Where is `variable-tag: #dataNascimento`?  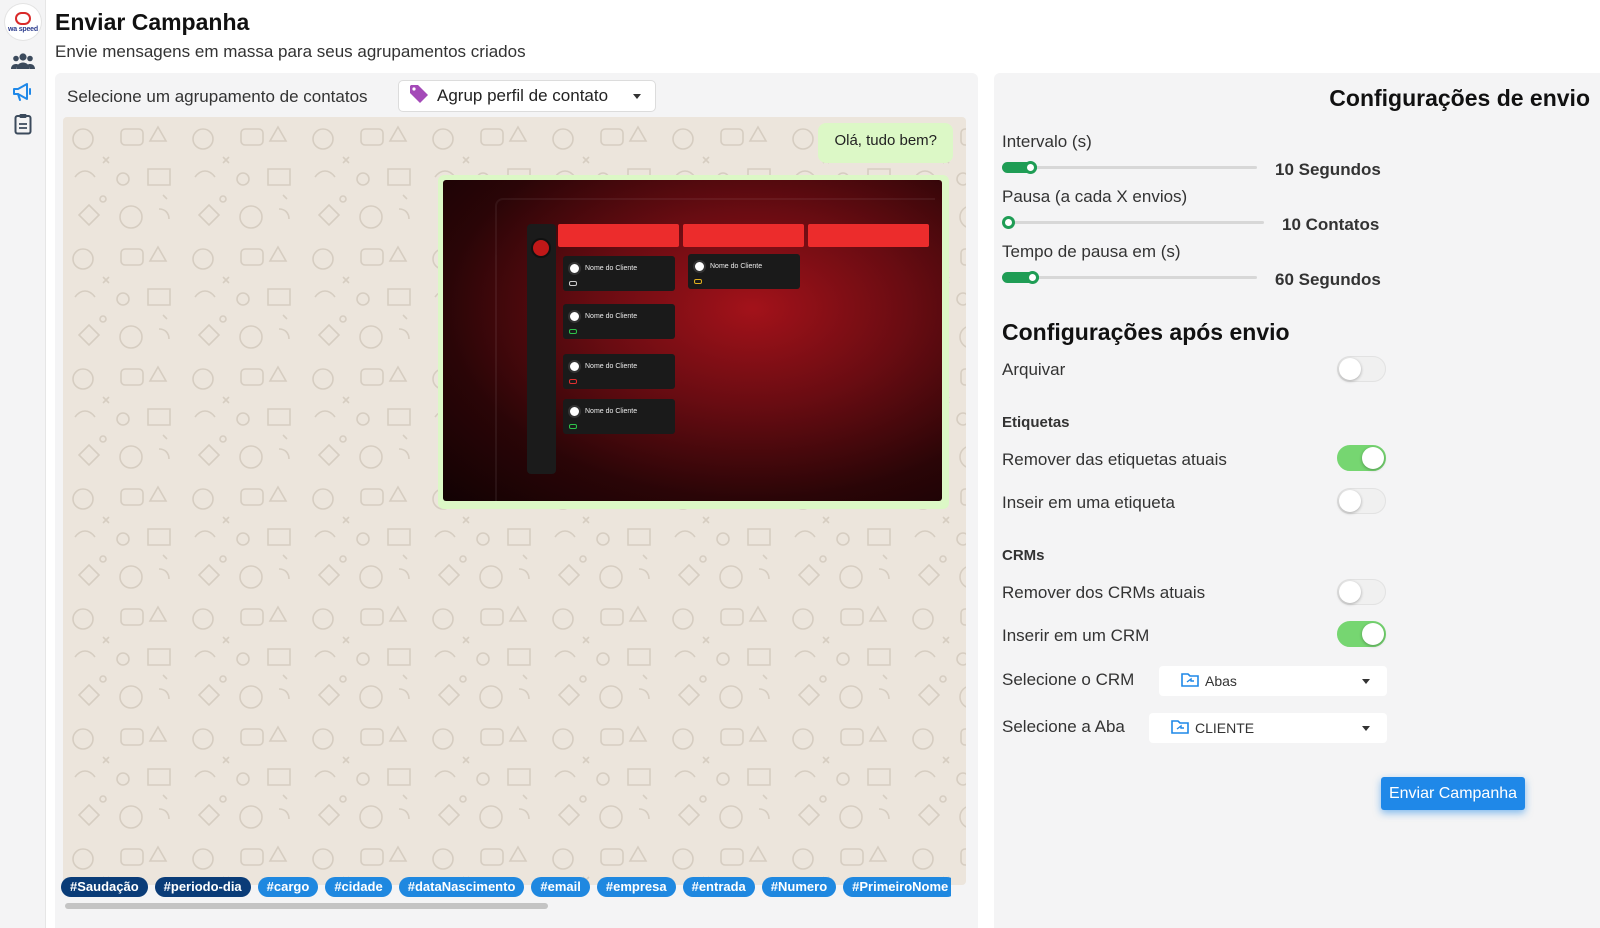
variable-tag: #dataNascimento is located at coordinates (461, 887).